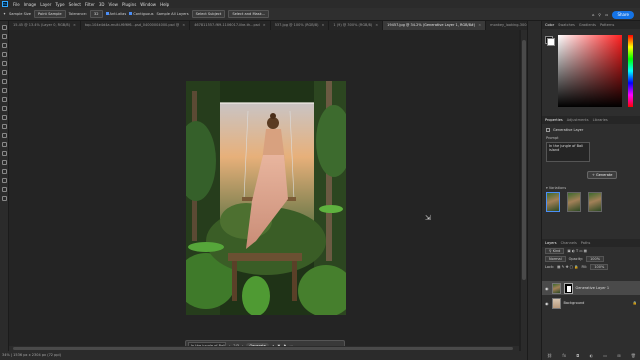  I want to click on type-tool-icon, so click(4, 162).